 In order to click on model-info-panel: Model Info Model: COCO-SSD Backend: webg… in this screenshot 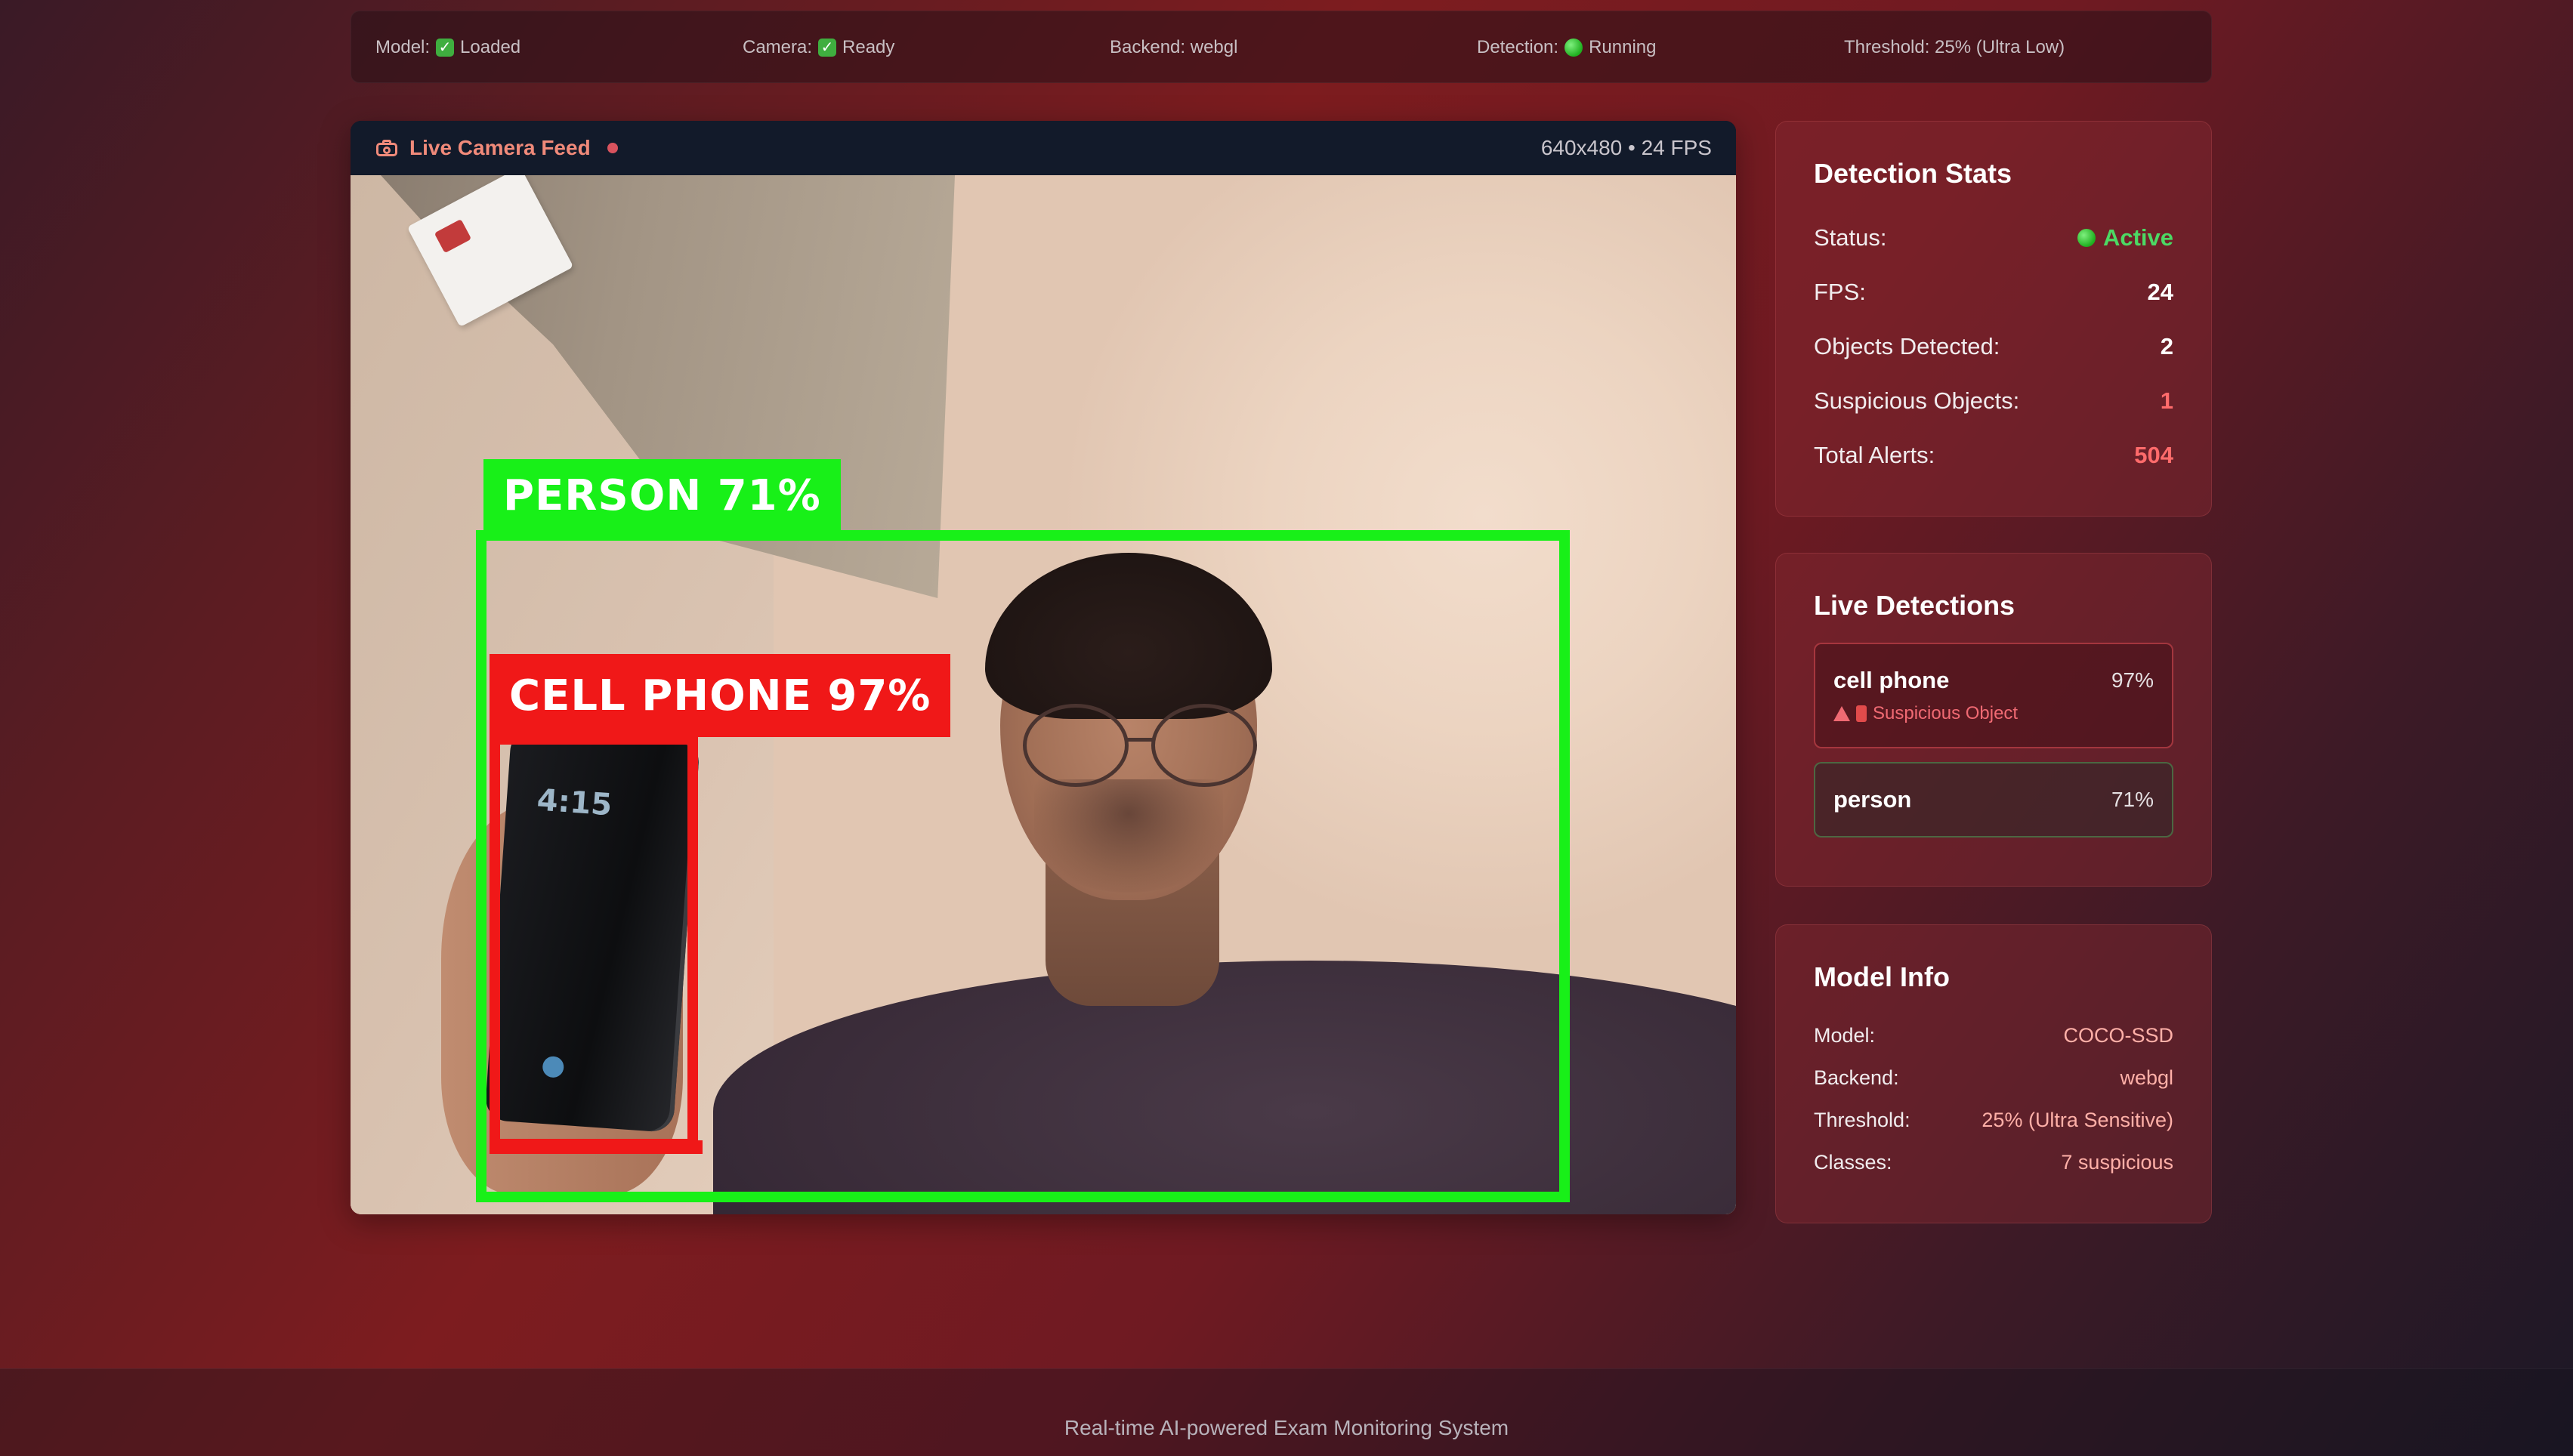, I will do `click(1993, 1073)`.